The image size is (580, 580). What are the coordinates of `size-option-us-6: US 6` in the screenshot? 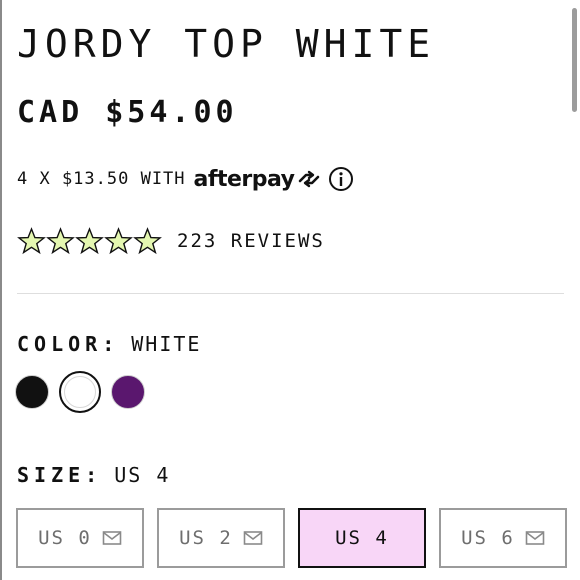 It's located at (503, 538).